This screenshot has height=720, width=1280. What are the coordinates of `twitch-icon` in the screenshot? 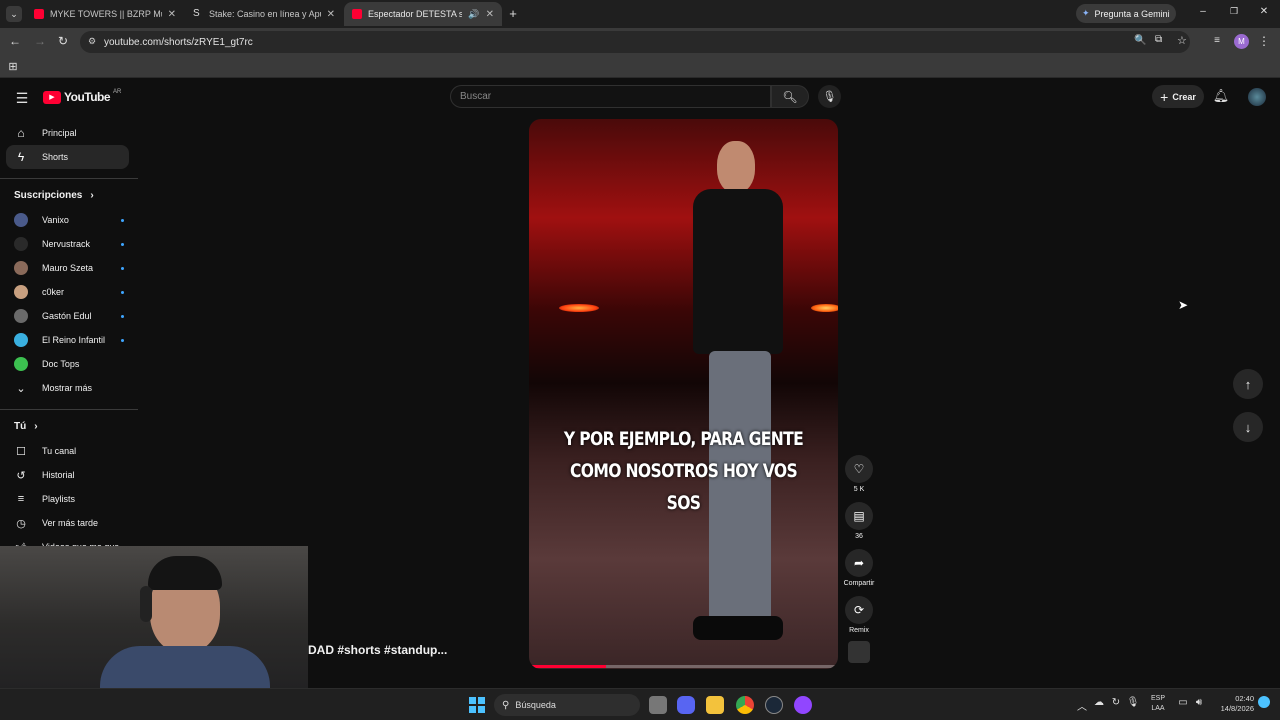 It's located at (803, 705).